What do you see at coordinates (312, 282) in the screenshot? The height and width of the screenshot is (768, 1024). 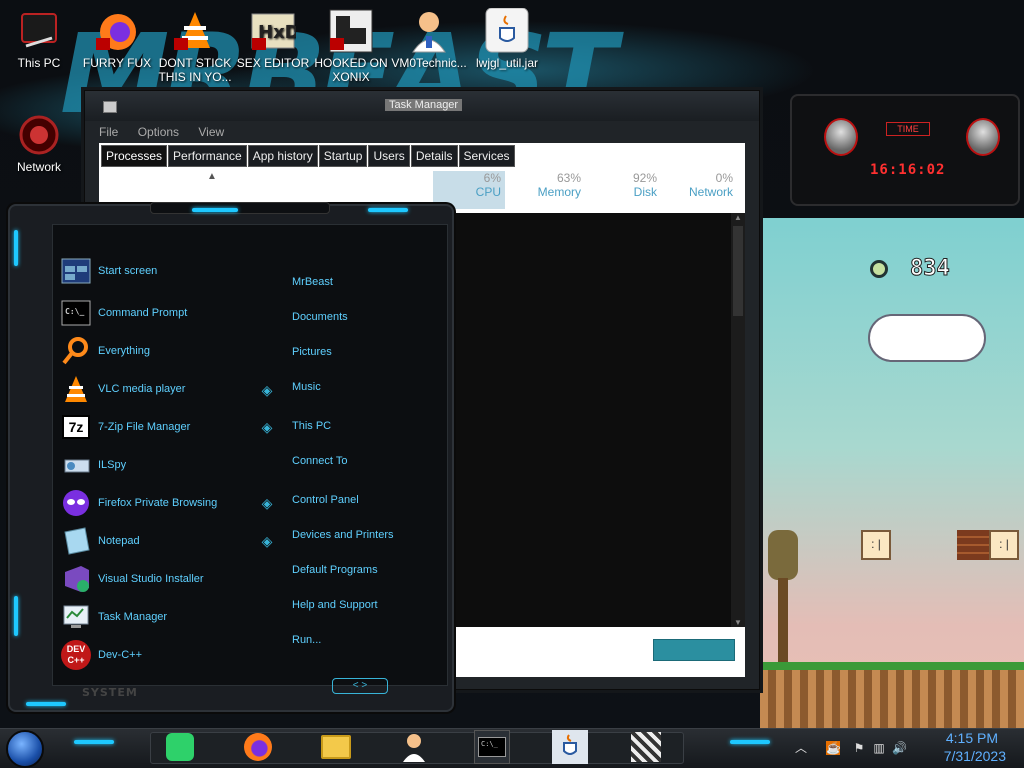 I see `start-right-mrbeast: MrBeast` at bounding box center [312, 282].